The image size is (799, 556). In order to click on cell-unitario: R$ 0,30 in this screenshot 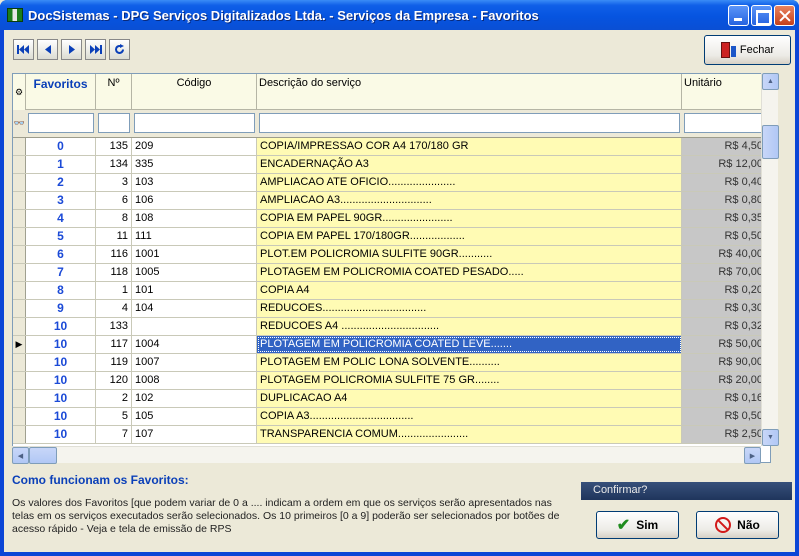, I will do `click(724, 308)`.